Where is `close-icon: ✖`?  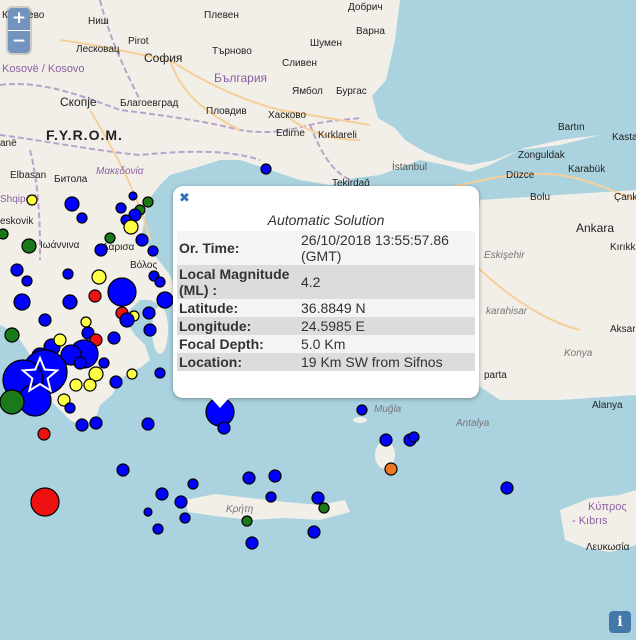
close-icon: ✖ is located at coordinates (184, 198).